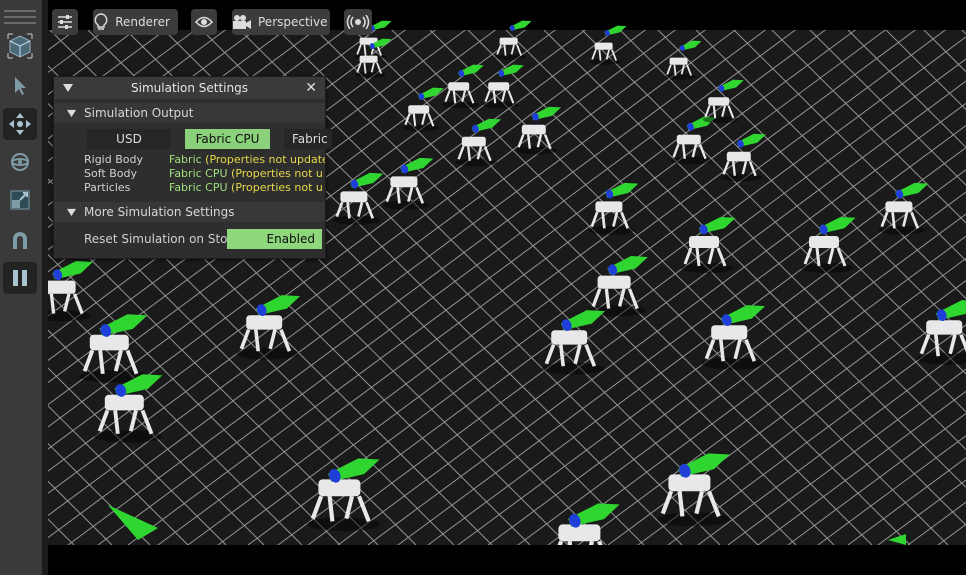  I want to click on settings-sliders-icon, so click(65, 22).